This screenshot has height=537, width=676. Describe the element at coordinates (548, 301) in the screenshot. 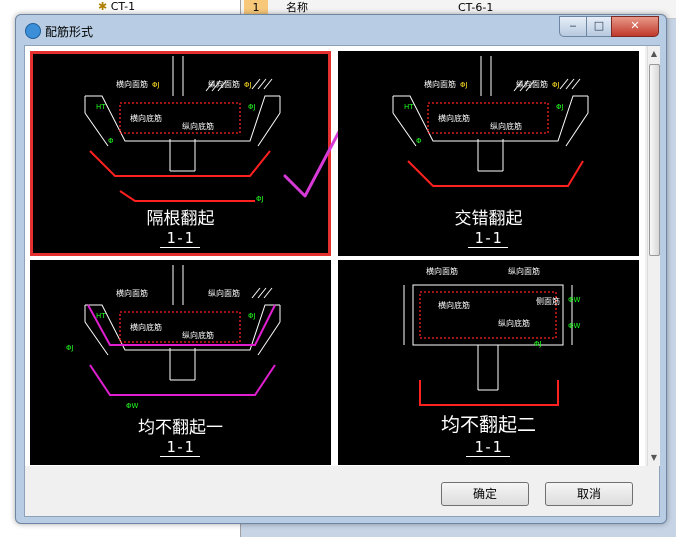

I see `label-side-bar: 侧面筋` at that location.